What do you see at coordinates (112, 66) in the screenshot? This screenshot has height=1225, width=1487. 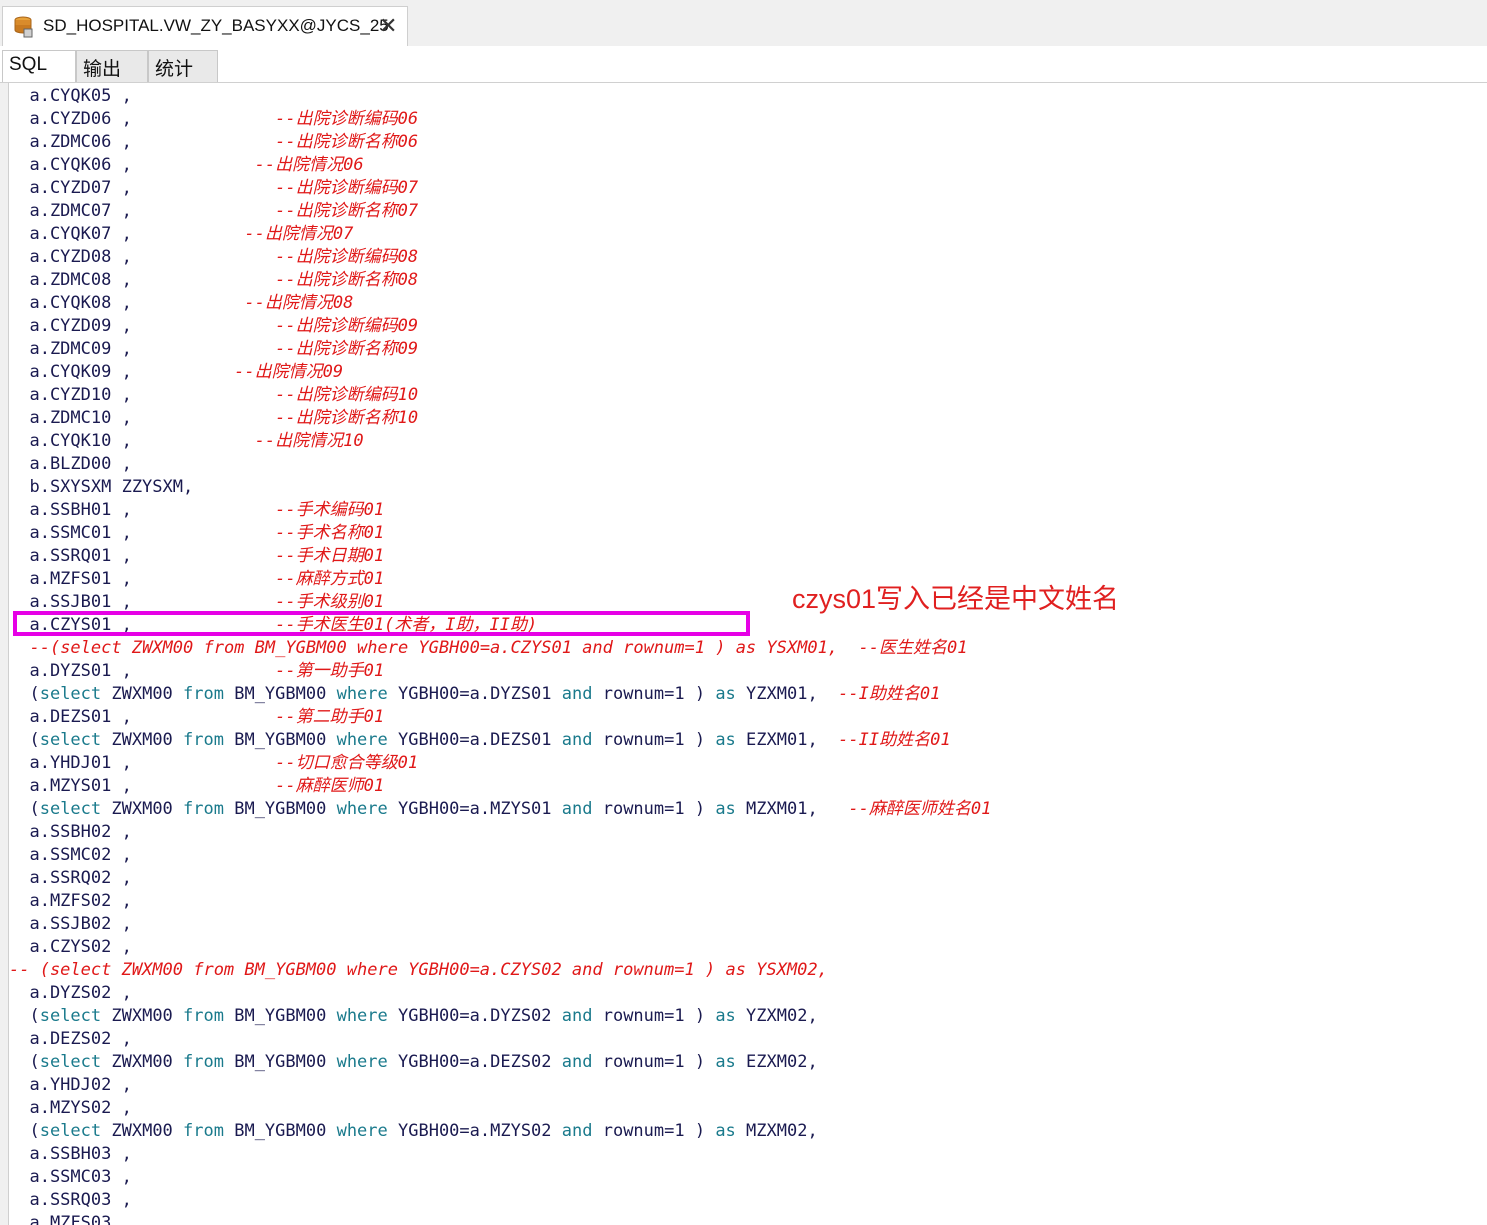 I see `tab-output: 输出` at bounding box center [112, 66].